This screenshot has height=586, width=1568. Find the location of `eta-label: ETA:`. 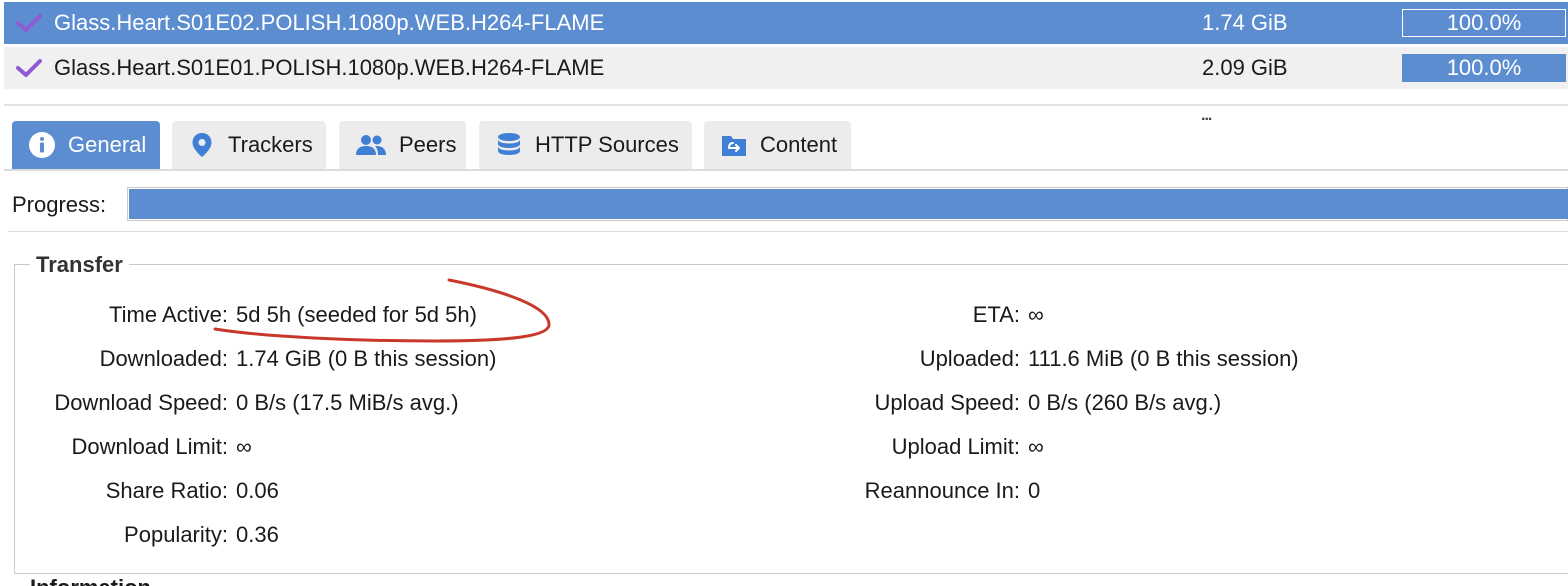

eta-label: ETA: is located at coordinates (996, 314).